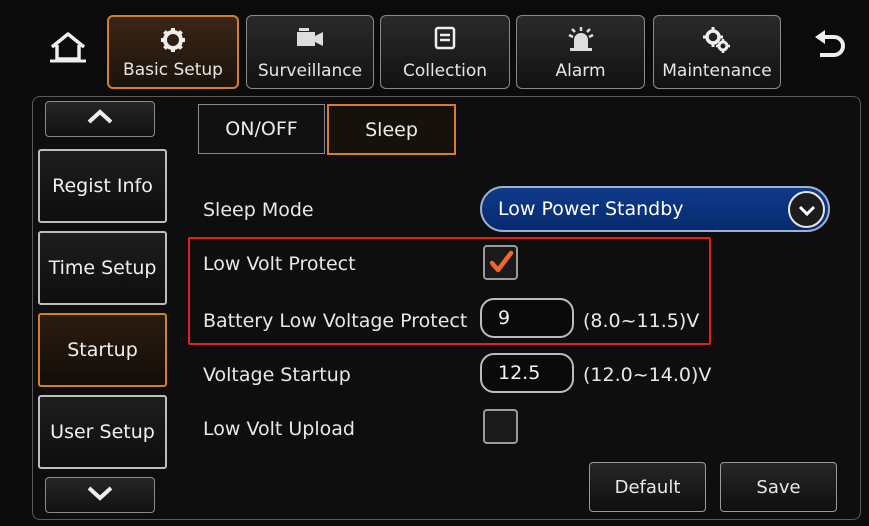 The width and height of the screenshot is (869, 526). What do you see at coordinates (641, 321) in the screenshot?
I see `battery-low-voltage-range: (8.0~11.5)V` at bounding box center [641, 321].